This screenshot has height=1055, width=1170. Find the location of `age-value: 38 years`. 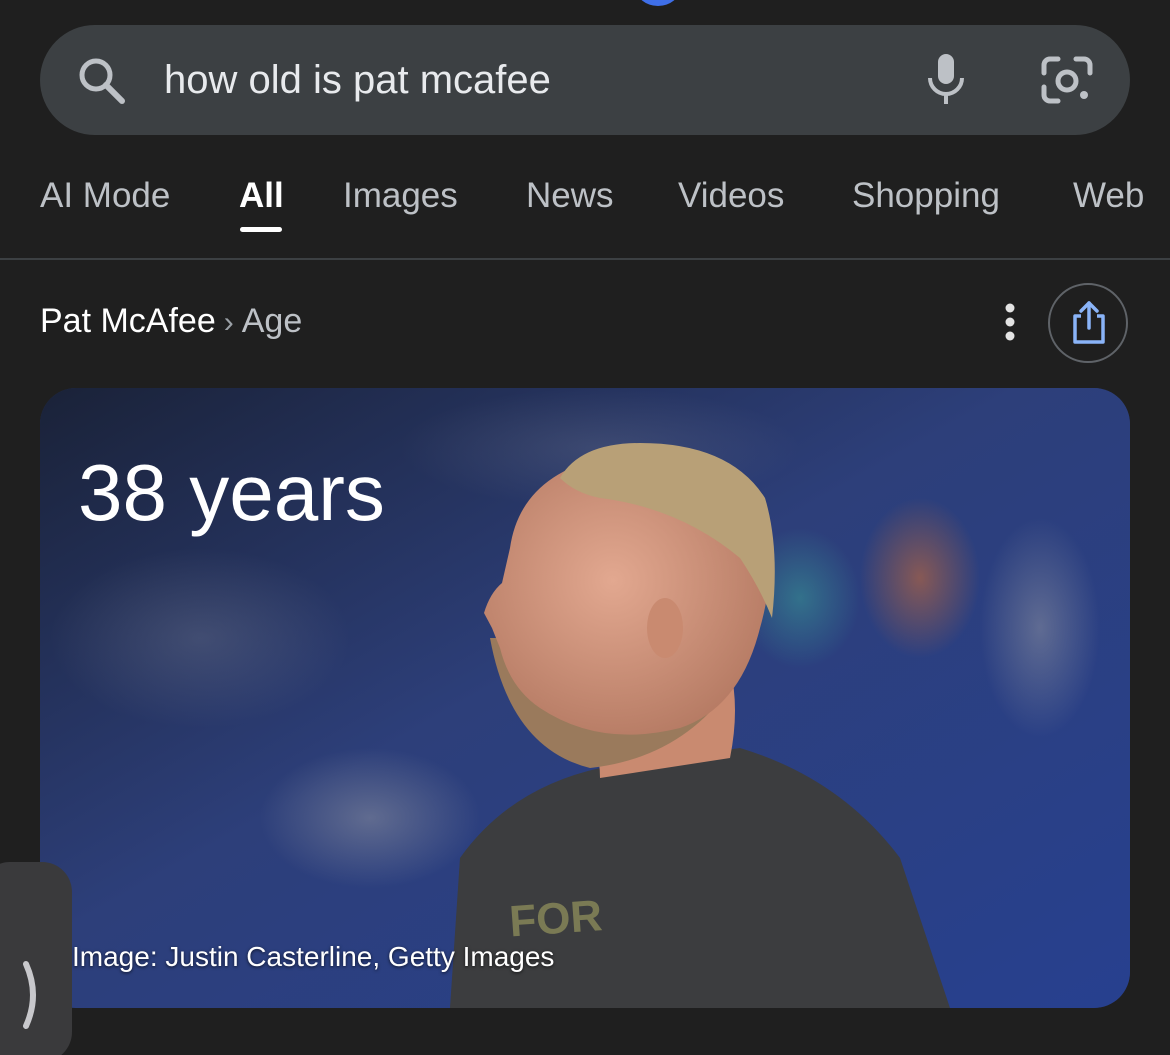

age-value: 38 years is located at coordinates (231, 492).